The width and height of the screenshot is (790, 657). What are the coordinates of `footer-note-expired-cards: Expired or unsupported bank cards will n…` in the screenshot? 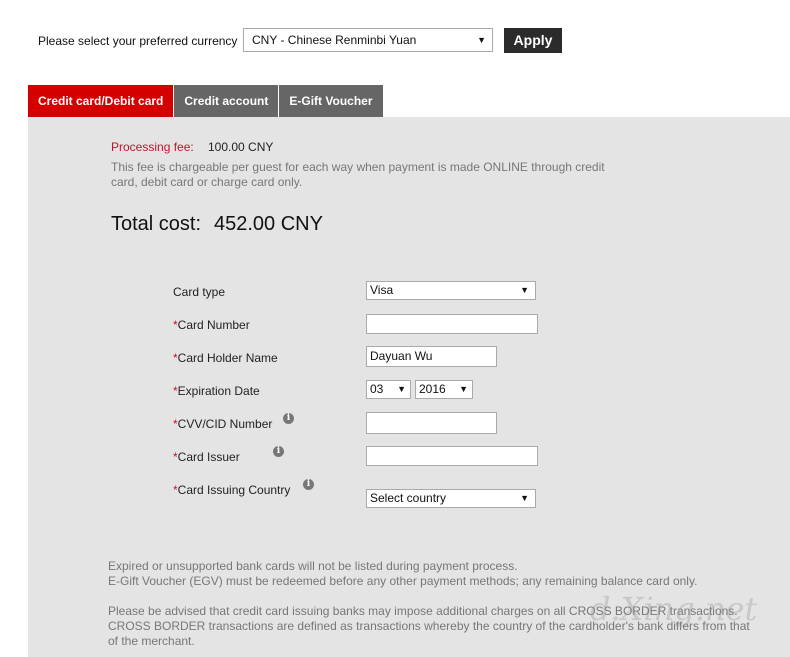 It's located at (313, 566).